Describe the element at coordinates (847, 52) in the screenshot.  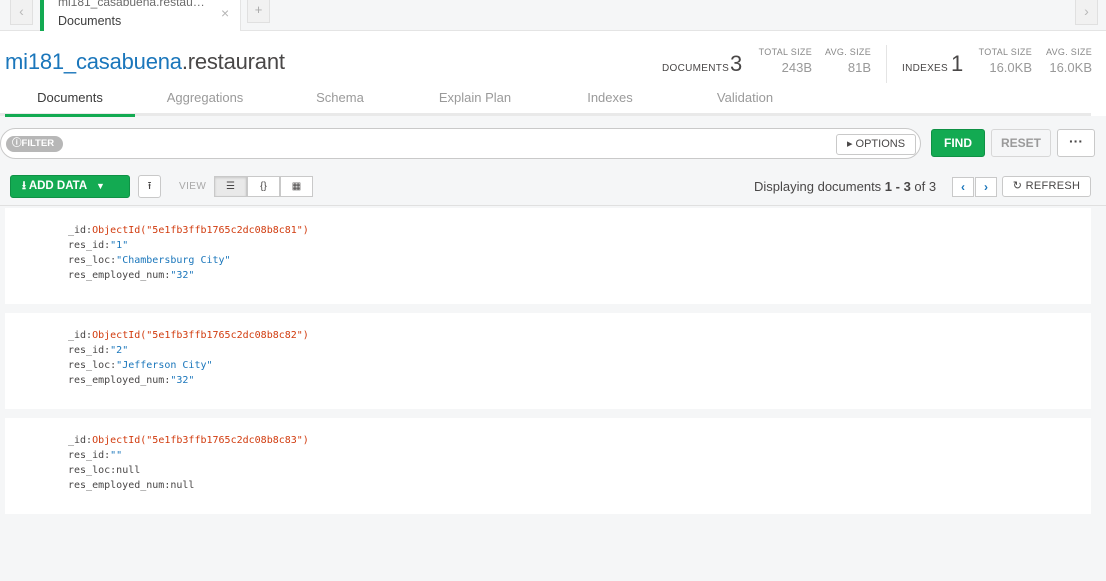
I see `doc-avg-size-label: AVG. SIZE` at that location.